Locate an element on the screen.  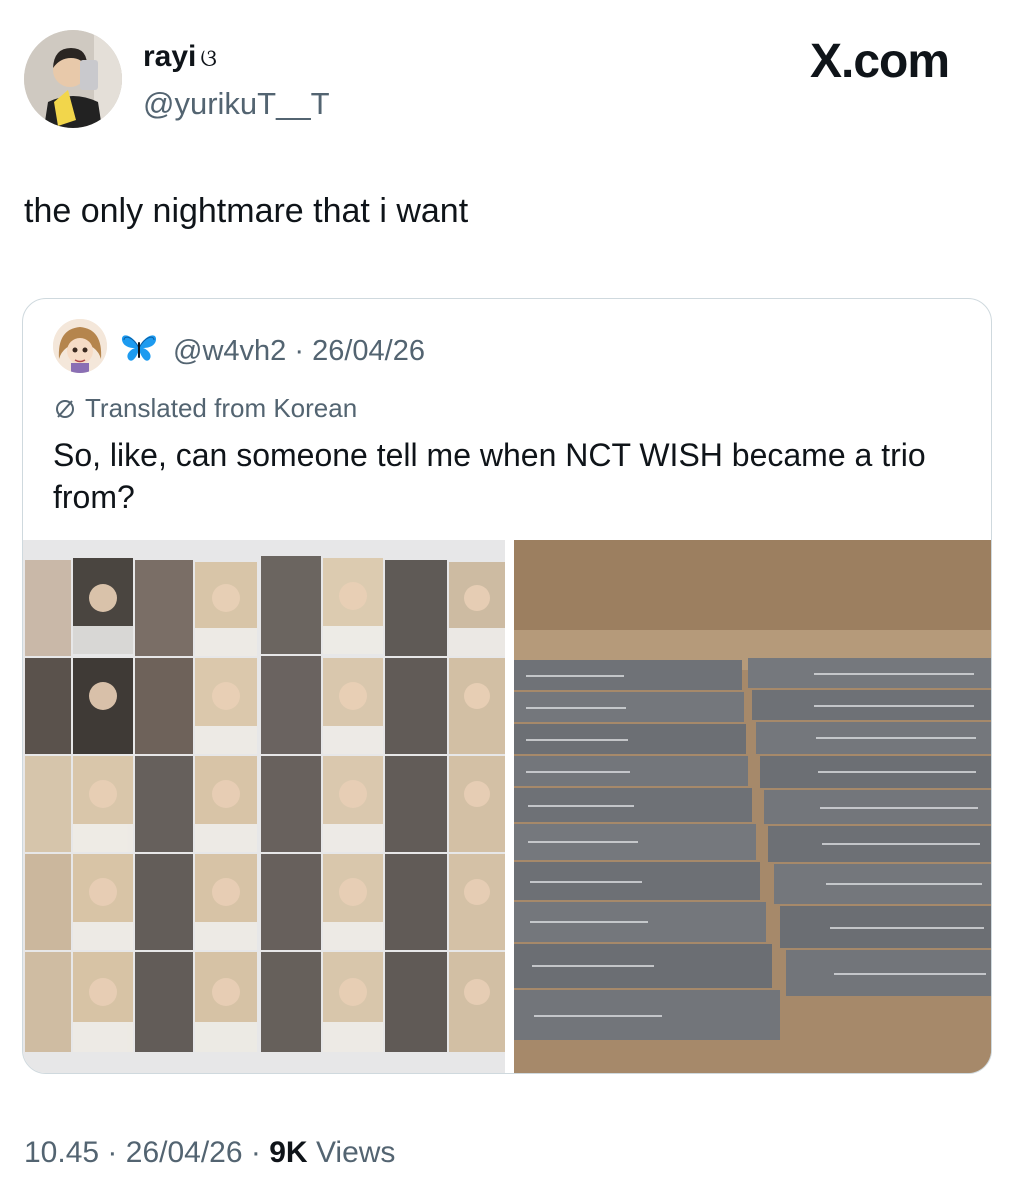
views-count: 9K is located at coordinates (288, 1152).